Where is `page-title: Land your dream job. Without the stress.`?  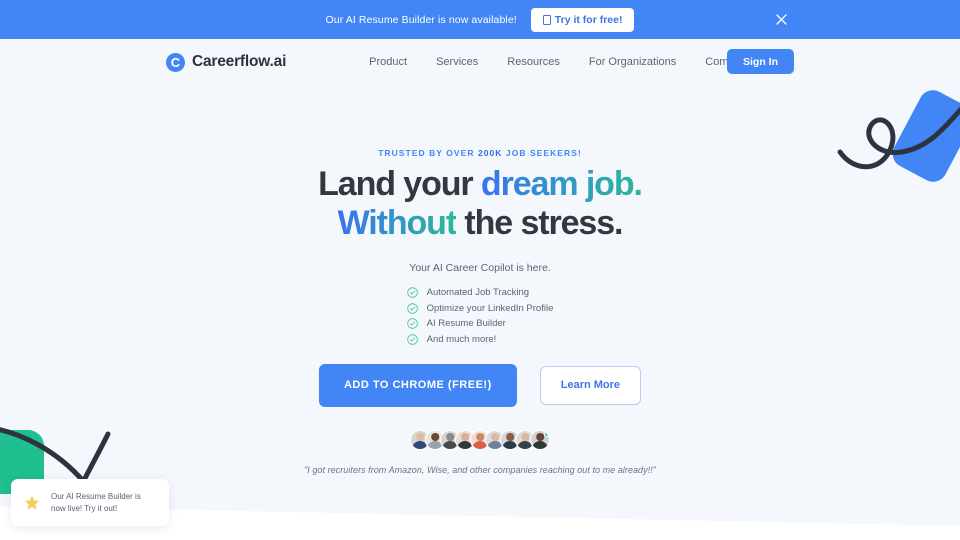 page-title: Land your dream job. Without the stress. is located at coordinates (480, 202).